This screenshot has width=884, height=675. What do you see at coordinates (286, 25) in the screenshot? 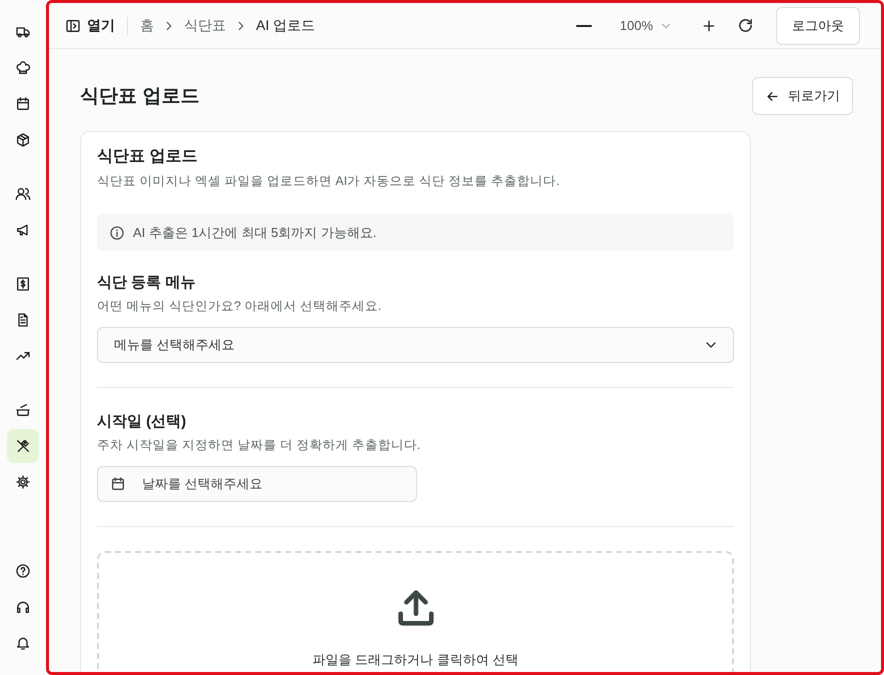
I see `breadcrumb-link: AI 업로드` at bounding box center [286, 25].